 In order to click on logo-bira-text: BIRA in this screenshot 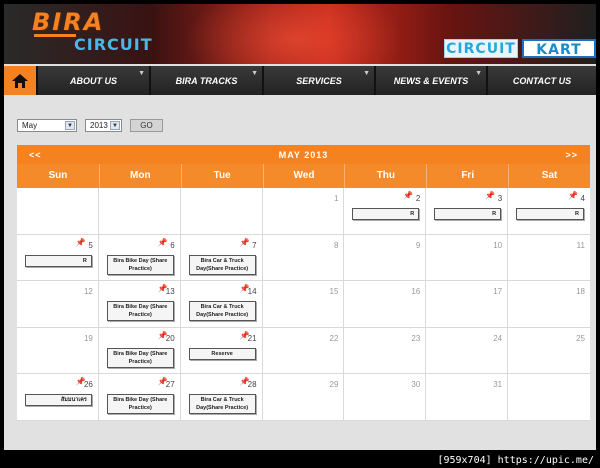, I will do `click(68, 22)`.